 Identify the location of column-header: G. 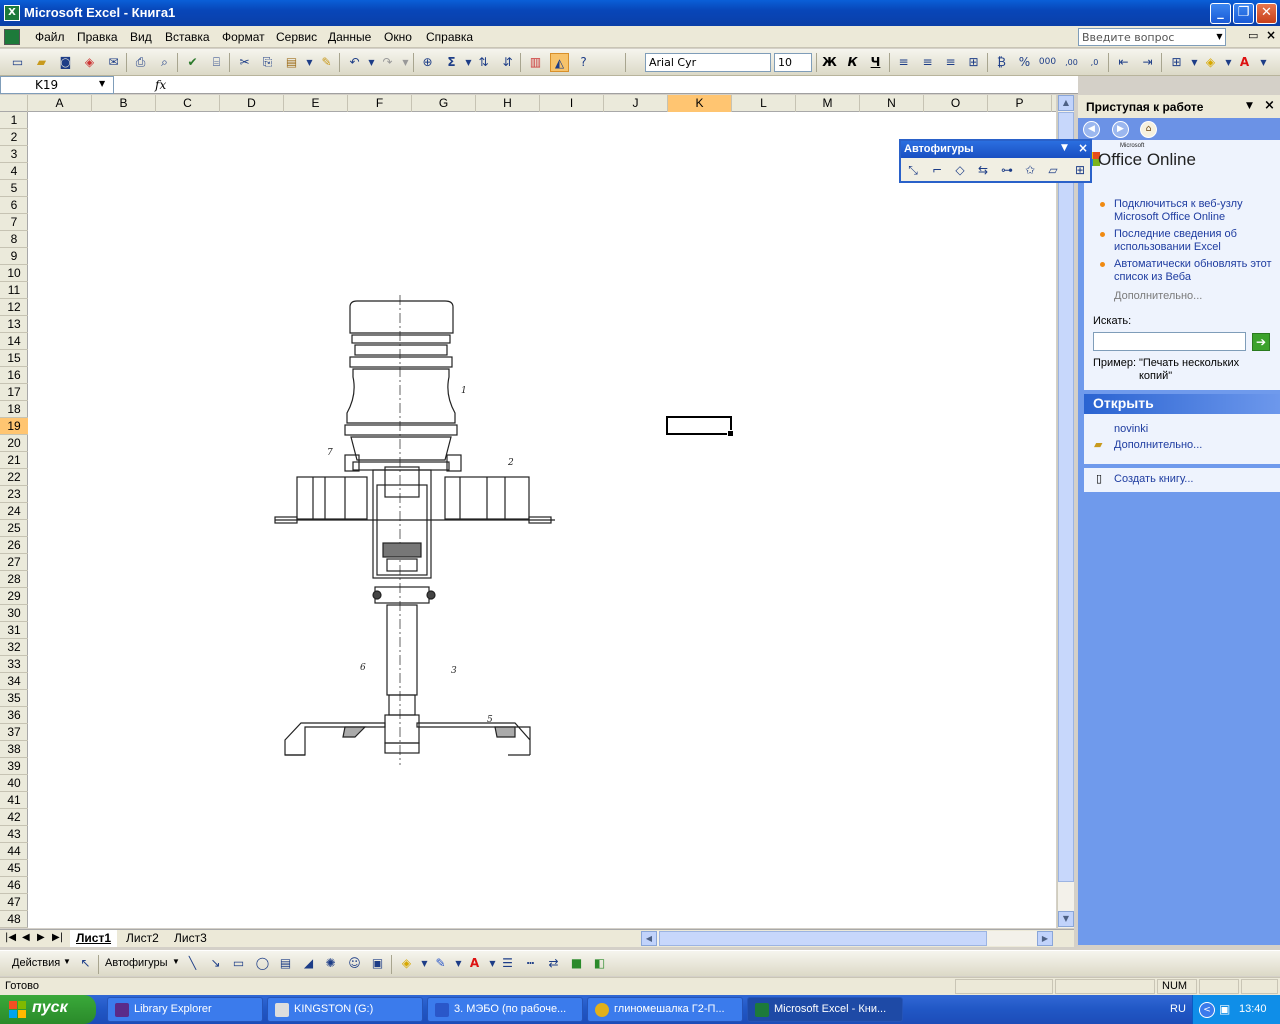
(444, 103).